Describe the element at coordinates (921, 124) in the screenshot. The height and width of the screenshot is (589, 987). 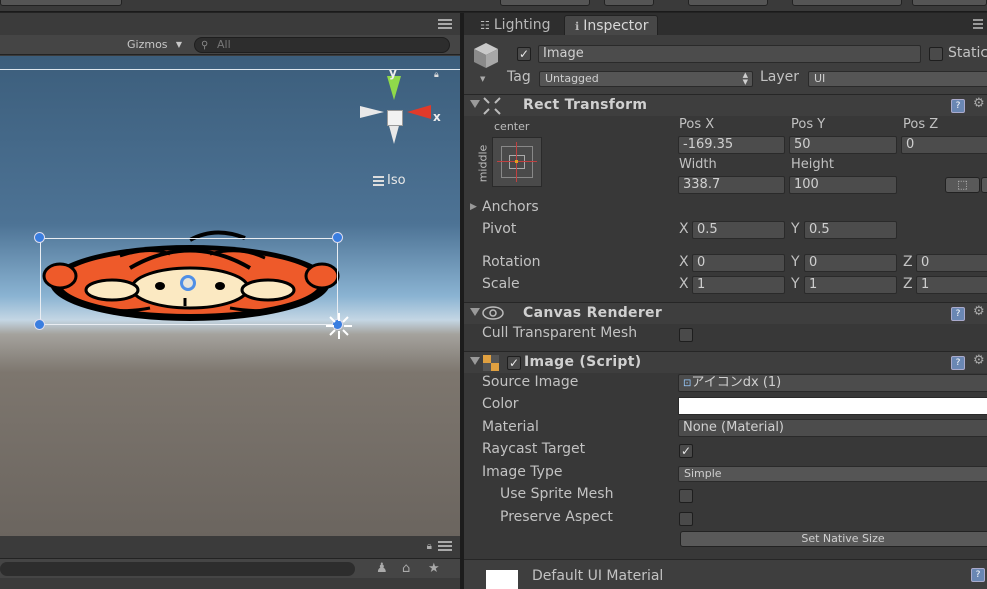
I see `pos-z-label: Pos Z` at that location.